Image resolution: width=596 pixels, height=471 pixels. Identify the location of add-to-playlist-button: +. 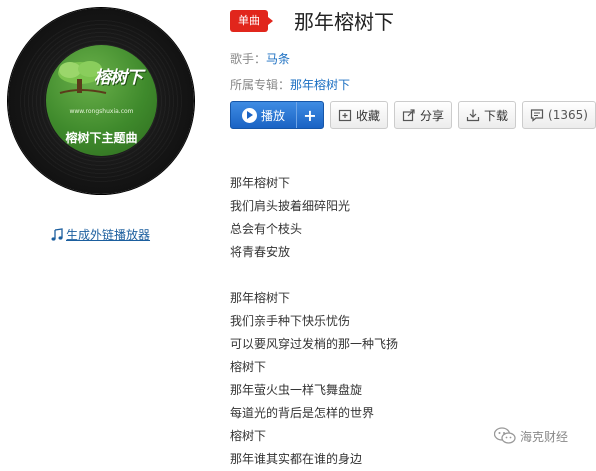
(309, 115).